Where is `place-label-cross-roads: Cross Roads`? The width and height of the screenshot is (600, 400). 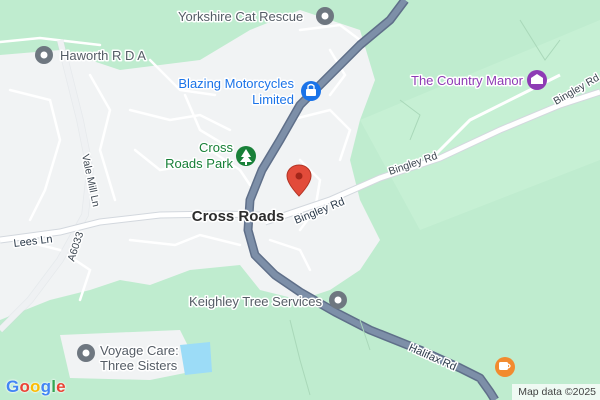 place-label-cross-roads: Cross Roads is located at coordinates (238, 216).